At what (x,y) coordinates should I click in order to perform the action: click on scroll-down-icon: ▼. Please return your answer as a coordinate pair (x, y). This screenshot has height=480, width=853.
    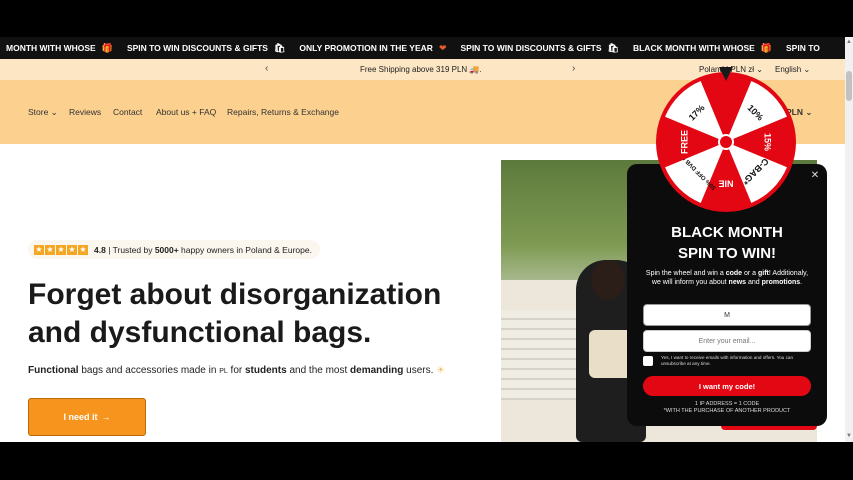
    Looking at the image, I should click on (849, 436).